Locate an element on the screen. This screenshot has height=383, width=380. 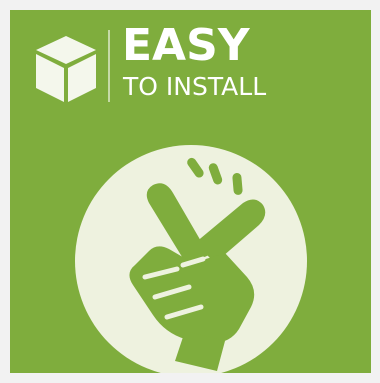
cube-icon is located at coordinates (66, 69).